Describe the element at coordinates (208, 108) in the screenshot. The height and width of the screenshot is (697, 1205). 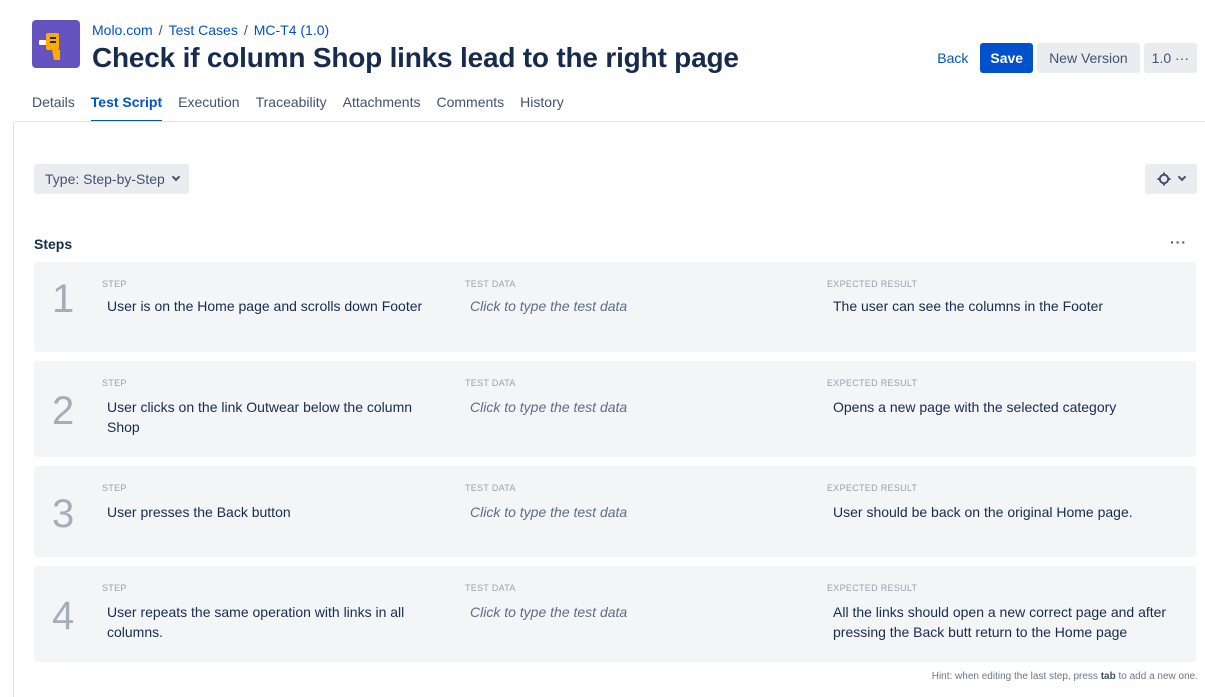
I see `tab-execution: Execution` at that location.